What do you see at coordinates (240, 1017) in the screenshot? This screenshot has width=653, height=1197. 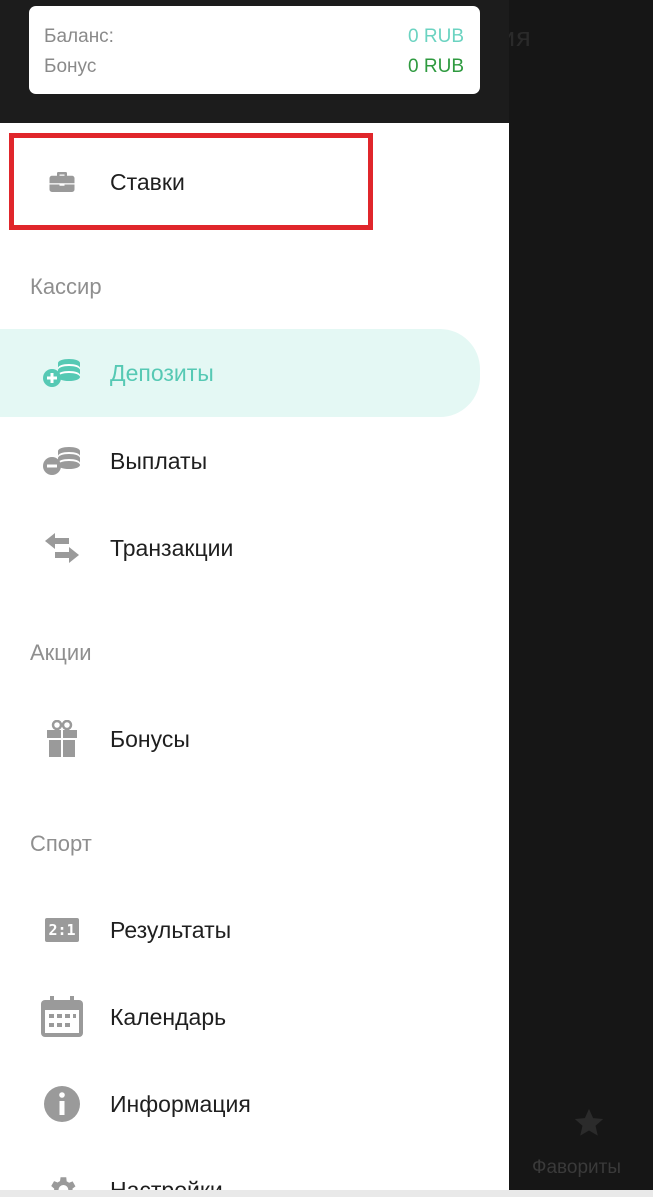 I see `menu-item-calendar: Календарь` at bounding box center [240, 1017].